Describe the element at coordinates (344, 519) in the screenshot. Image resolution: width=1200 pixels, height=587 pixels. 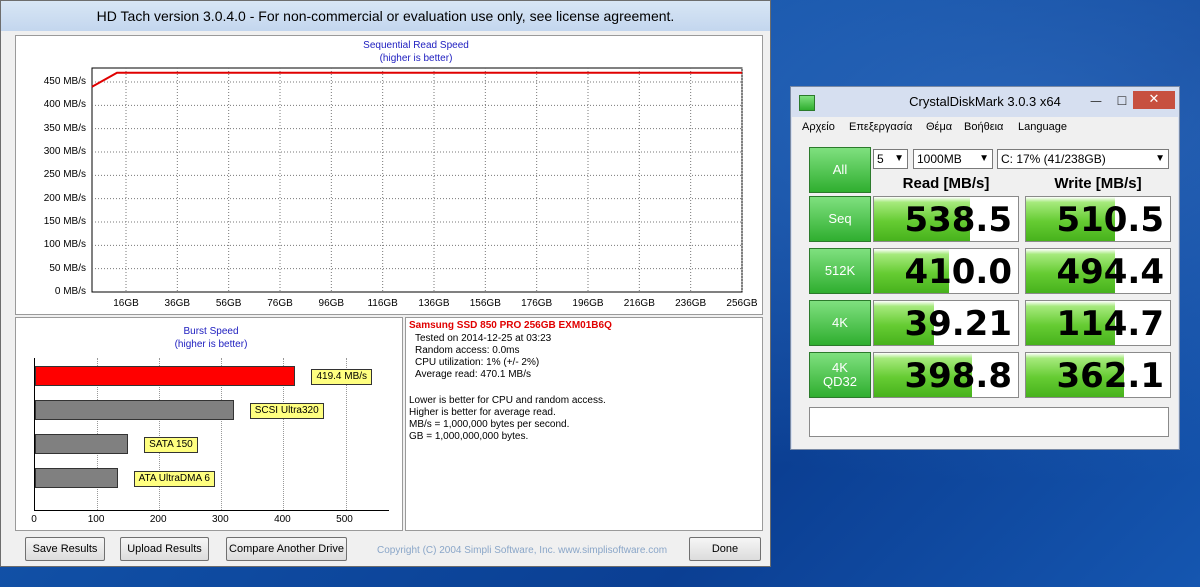
I see `burst-x-tick-label: 500` at that location.